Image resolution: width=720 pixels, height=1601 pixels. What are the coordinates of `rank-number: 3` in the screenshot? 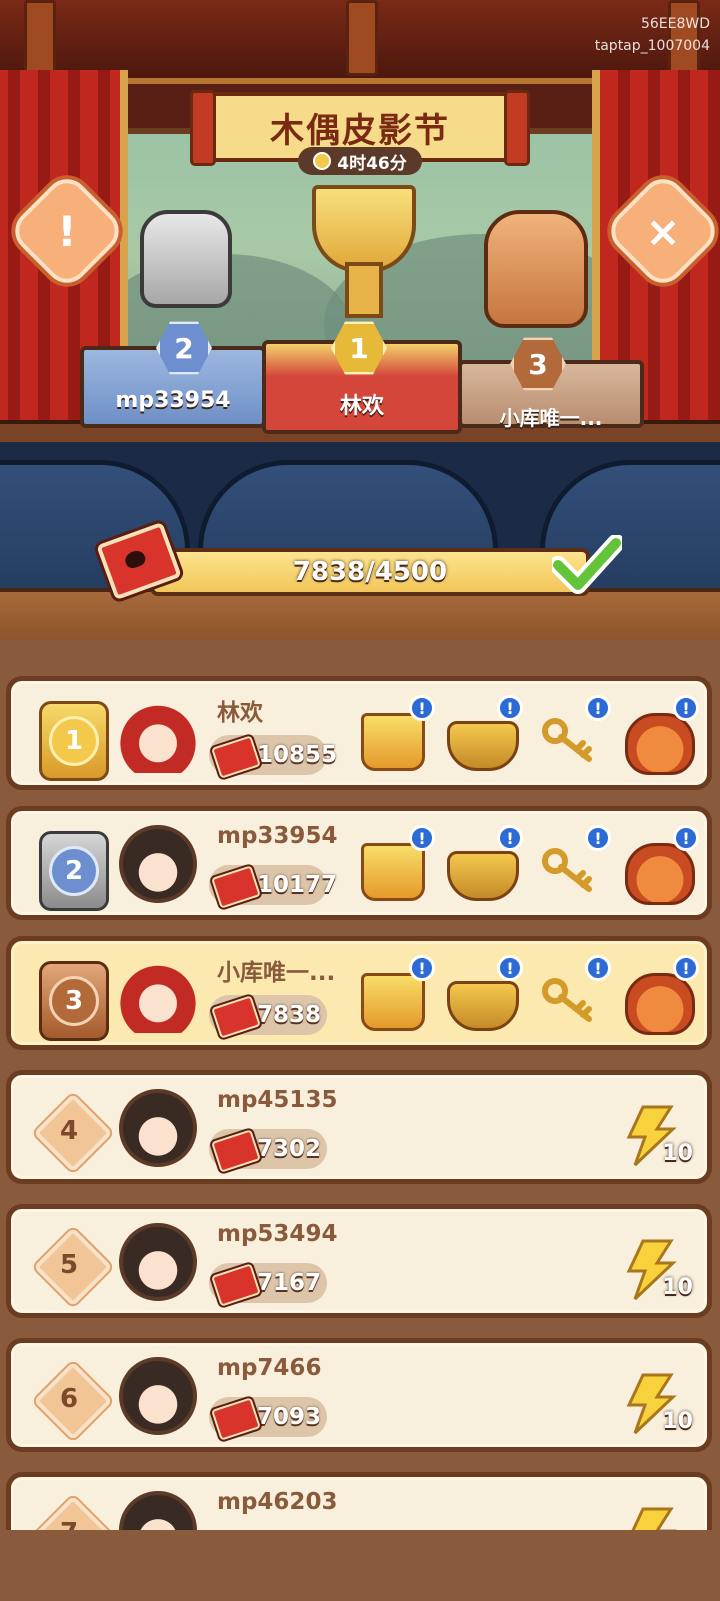 It's located at (74, 1001).